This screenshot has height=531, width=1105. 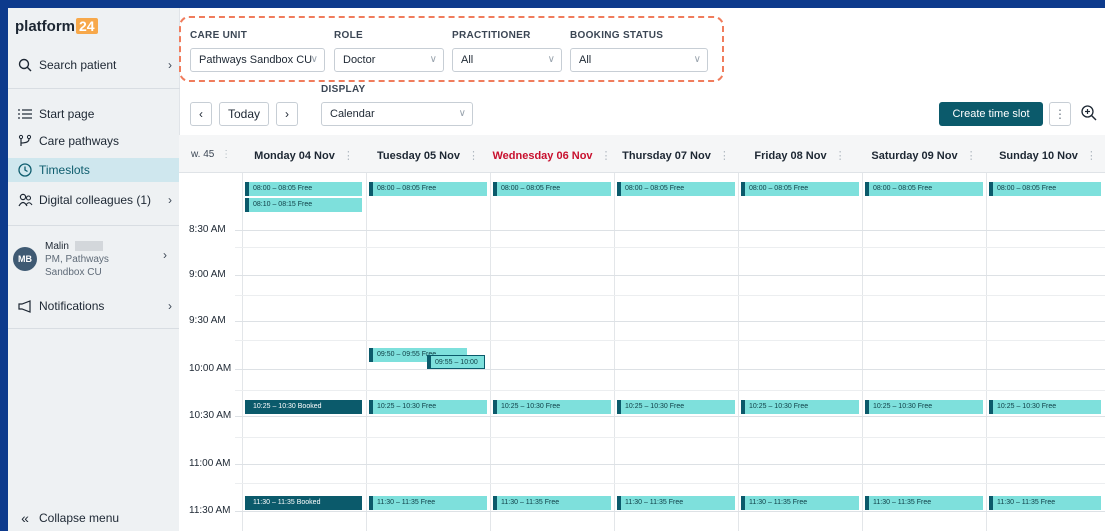 I want to click on day-header-wednesday: Wednesday 06 Nov ⋮, so click(x=552, y=155).